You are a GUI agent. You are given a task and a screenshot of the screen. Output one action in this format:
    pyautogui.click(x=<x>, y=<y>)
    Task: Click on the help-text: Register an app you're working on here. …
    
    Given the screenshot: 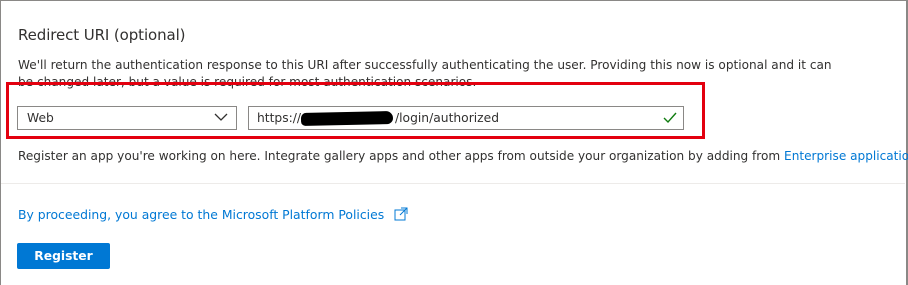 What is the action you would take?
    pyautogui.click(x=401, y=156)
    